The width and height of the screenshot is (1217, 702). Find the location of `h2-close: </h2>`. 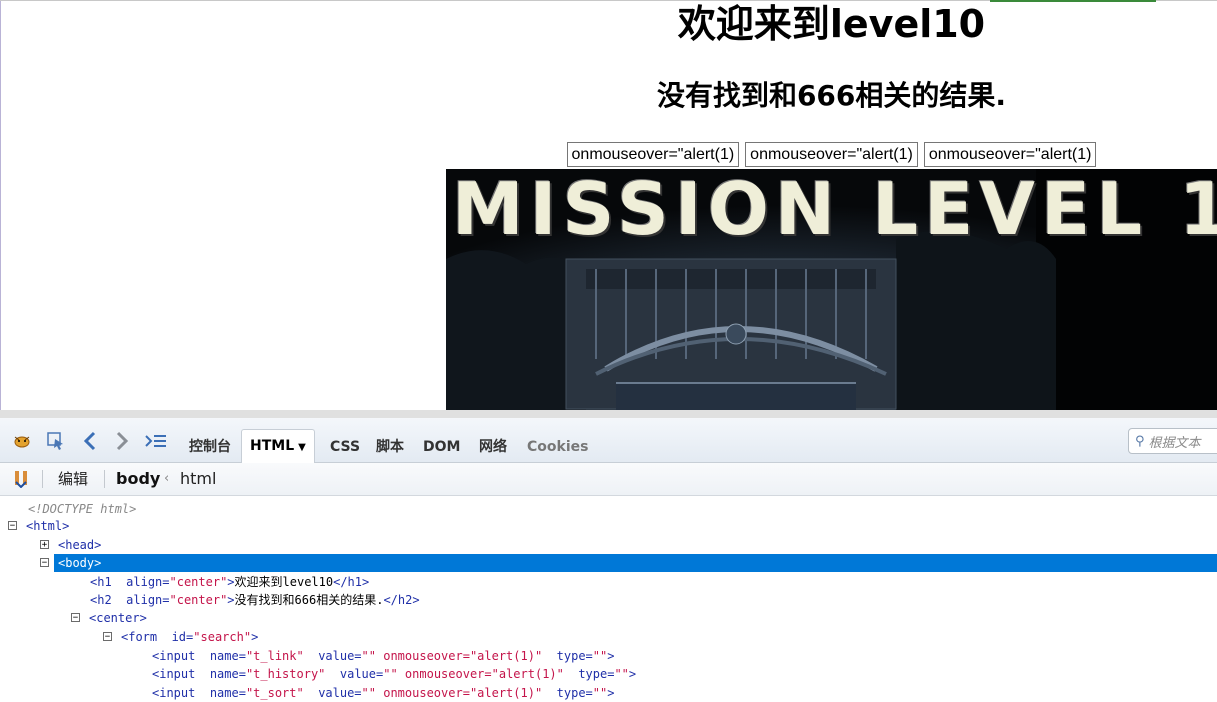

h2-close: </h2> is located at coordinates (401, 600).